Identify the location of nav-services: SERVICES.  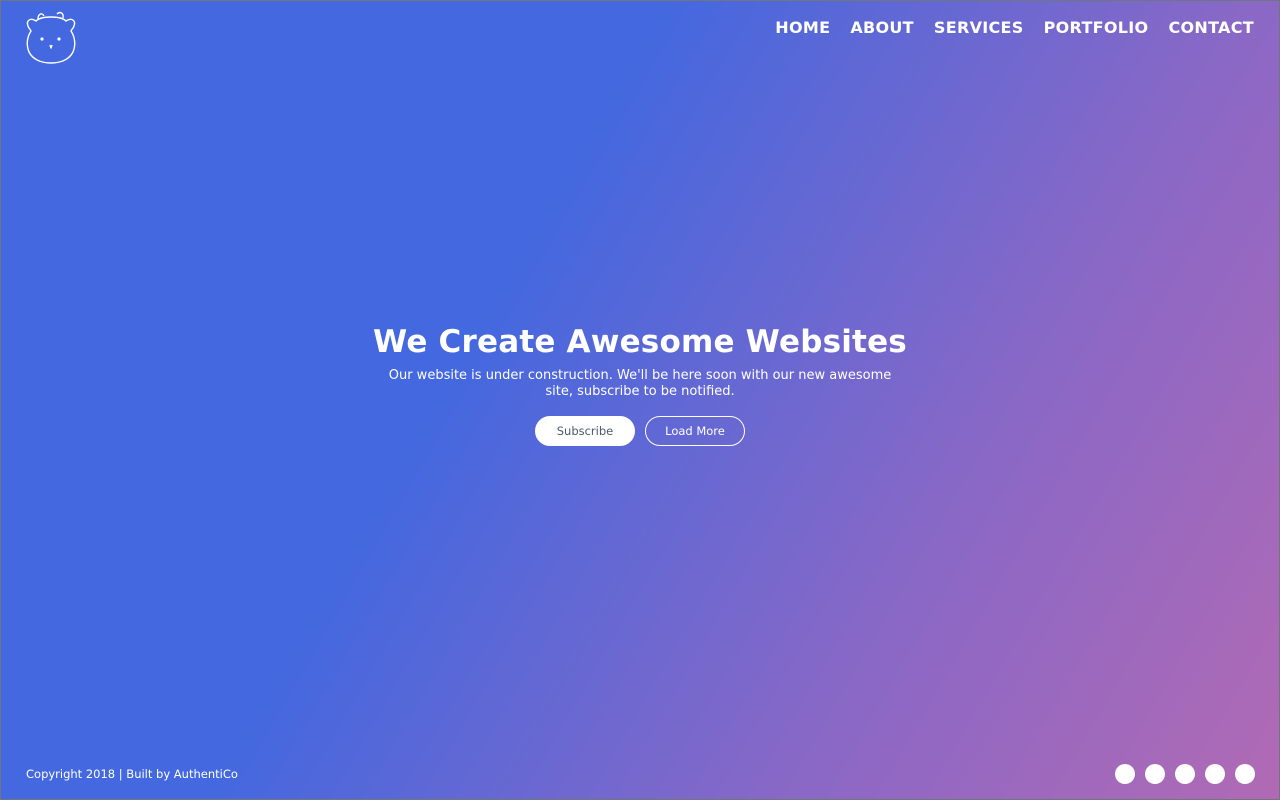
(979, 28).